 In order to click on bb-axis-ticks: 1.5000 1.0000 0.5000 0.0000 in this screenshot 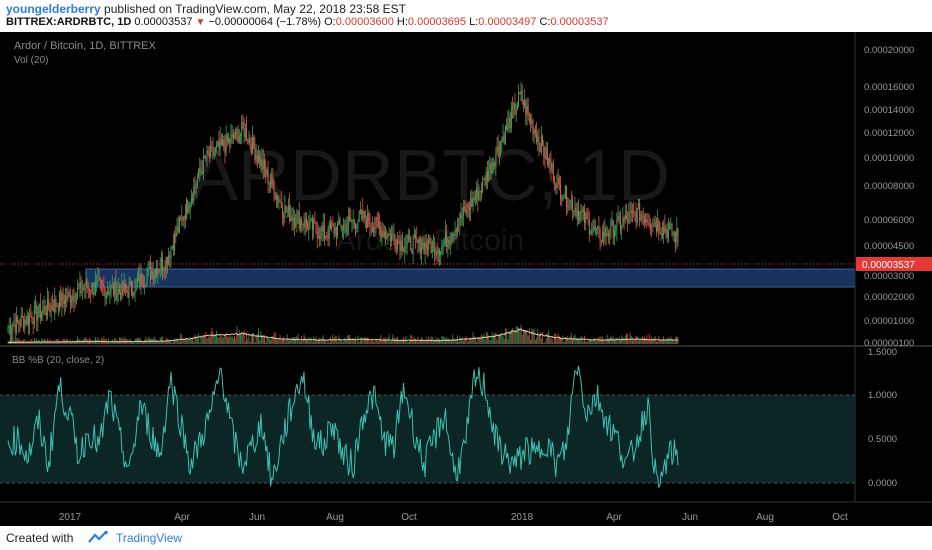, I will do `click(882, 418)`.